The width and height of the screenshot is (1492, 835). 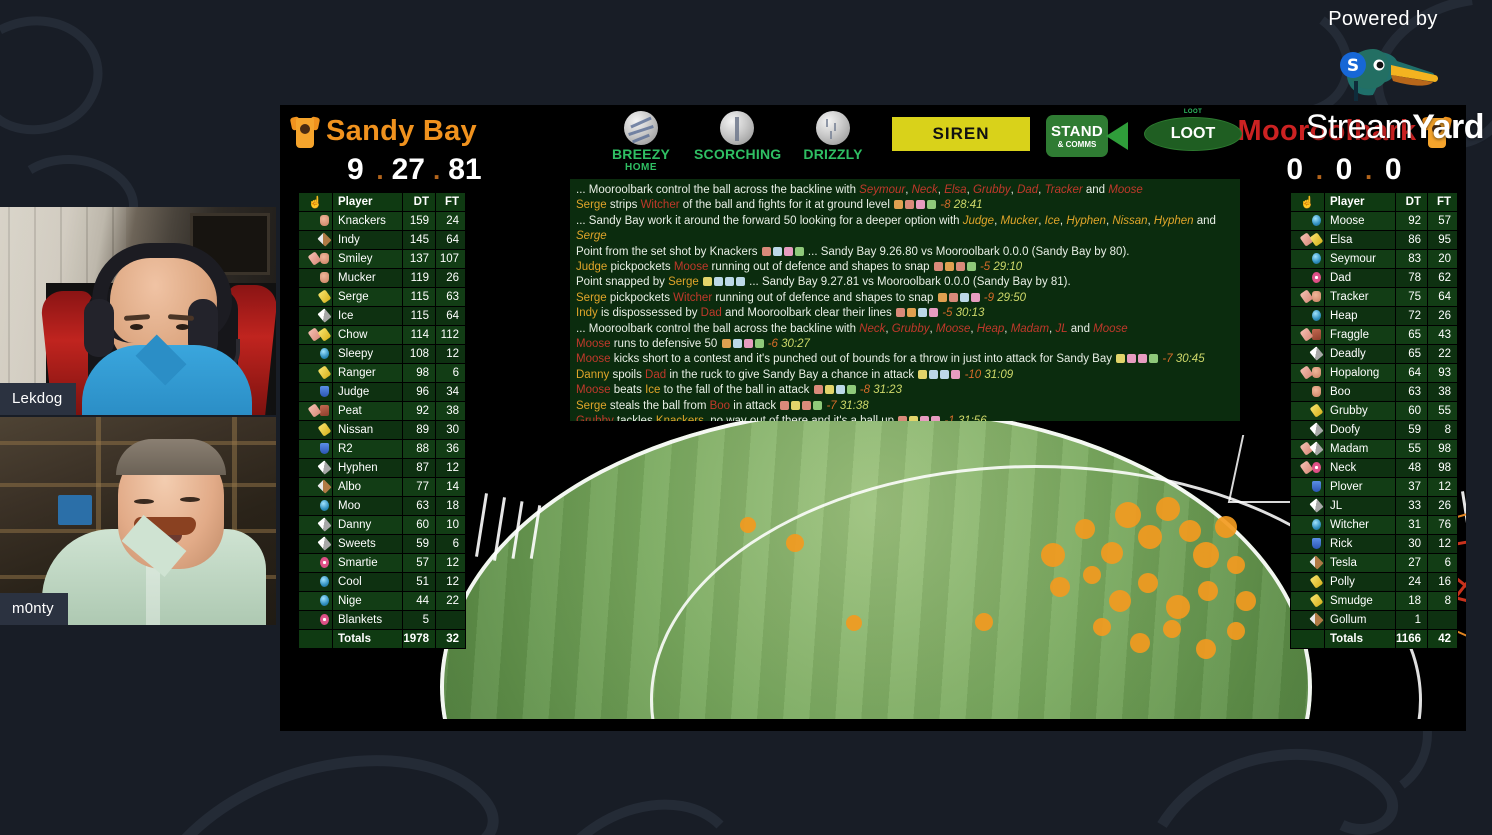 What do you see at coordinates (1374, 506) in the screenshot?
I see `table-row: JL 33 26` at bounding box center [1374, 506].